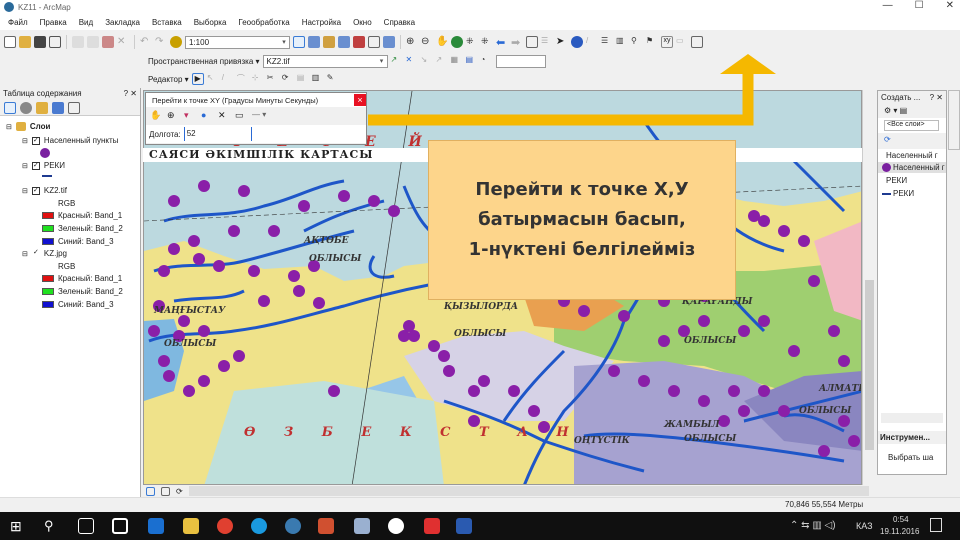  I want to click on toc-options-icon, so click(74, 108).